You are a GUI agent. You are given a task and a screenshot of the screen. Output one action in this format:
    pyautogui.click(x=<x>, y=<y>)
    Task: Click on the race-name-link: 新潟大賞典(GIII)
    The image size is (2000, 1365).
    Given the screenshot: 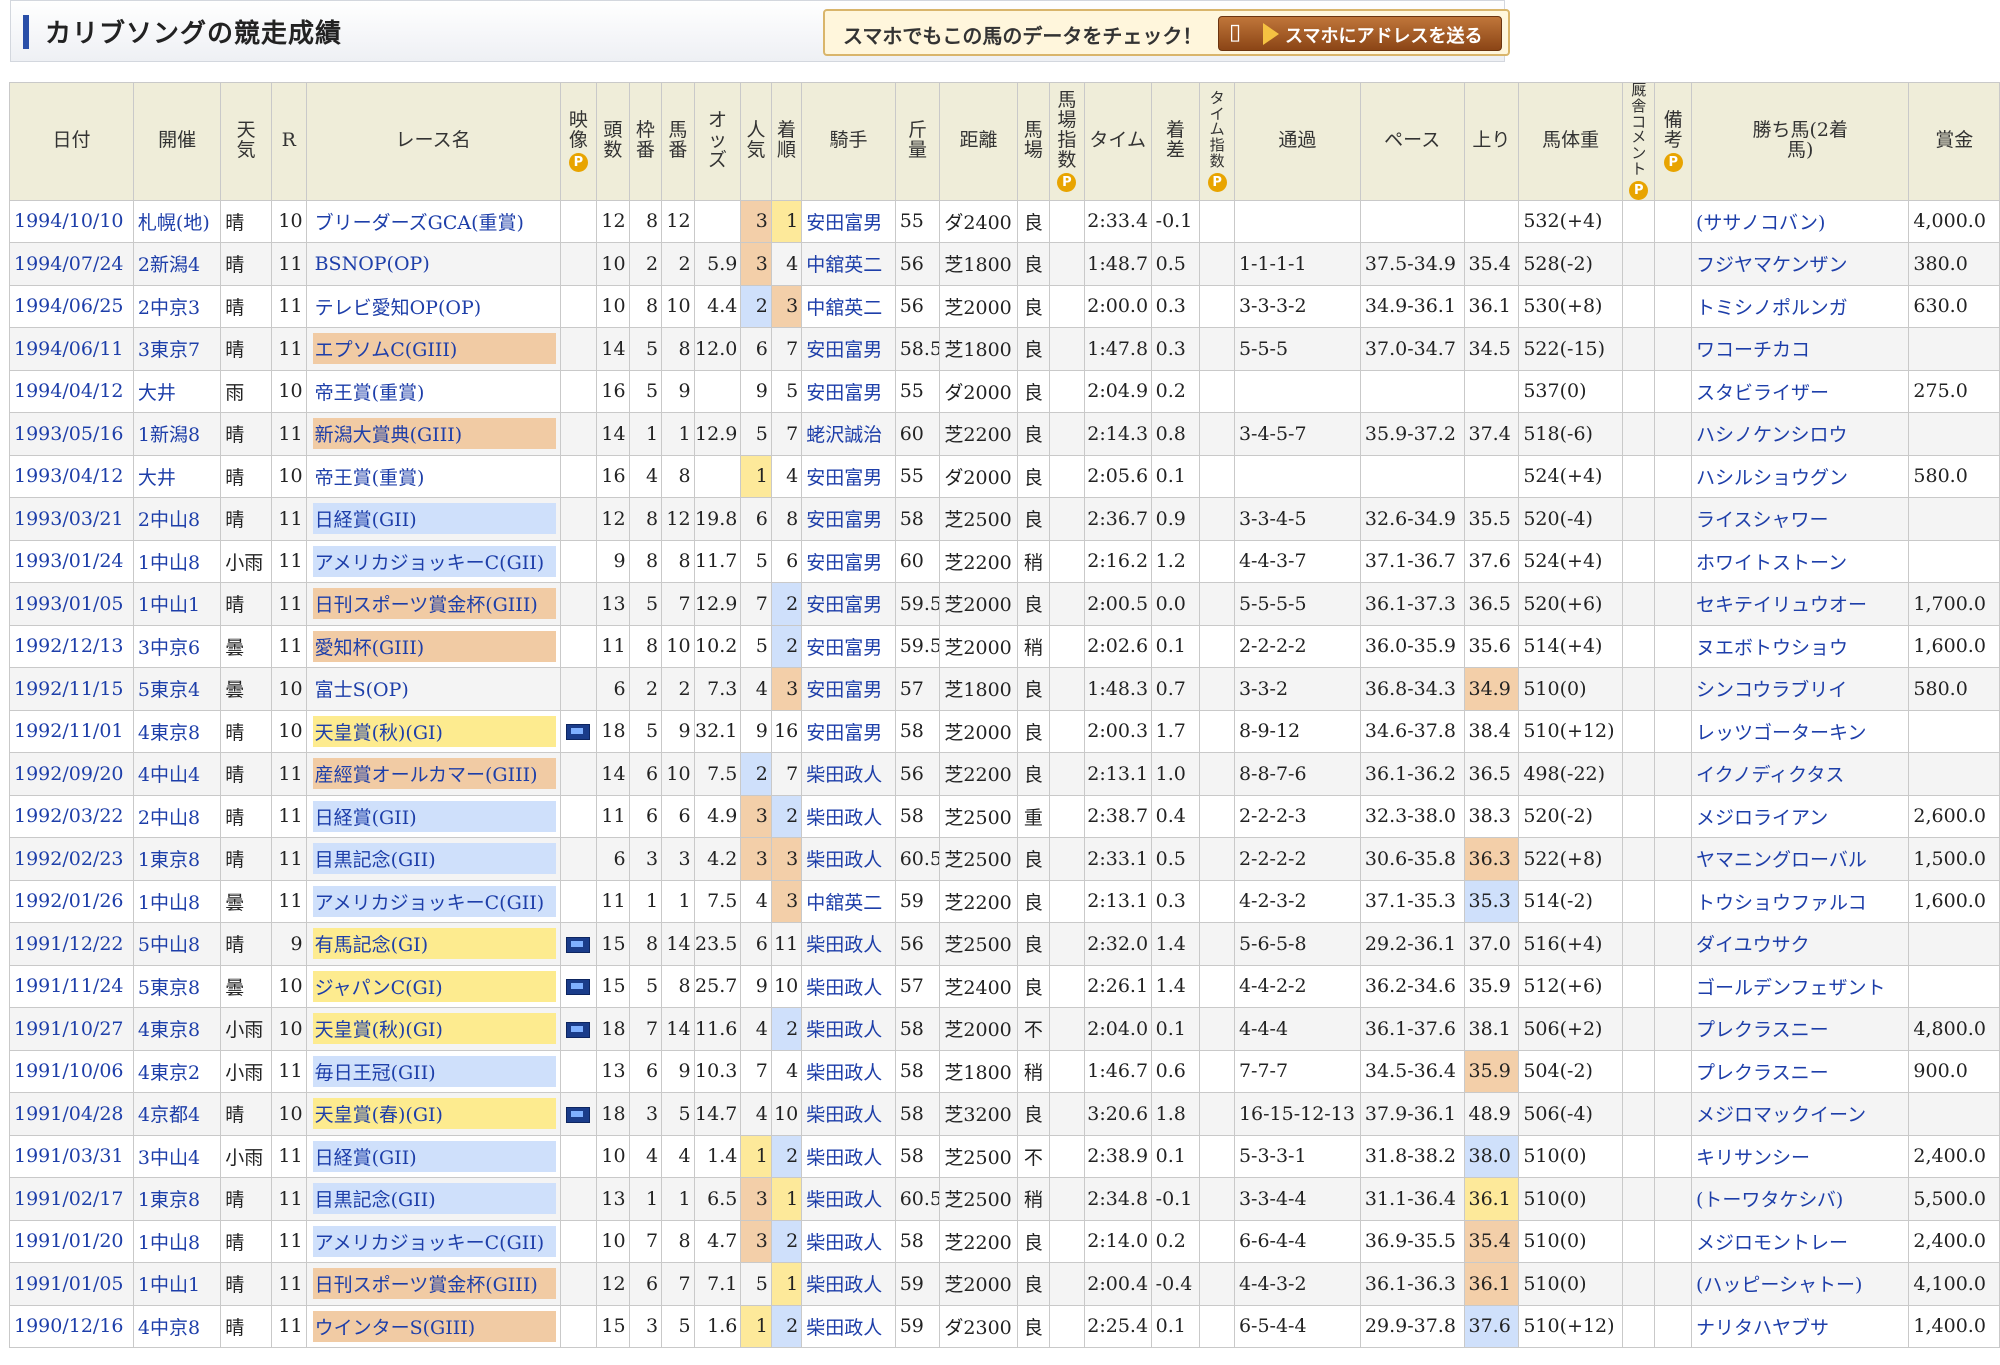 What is the action you would take?
    pyautogui.click(x=434, y=434)
    